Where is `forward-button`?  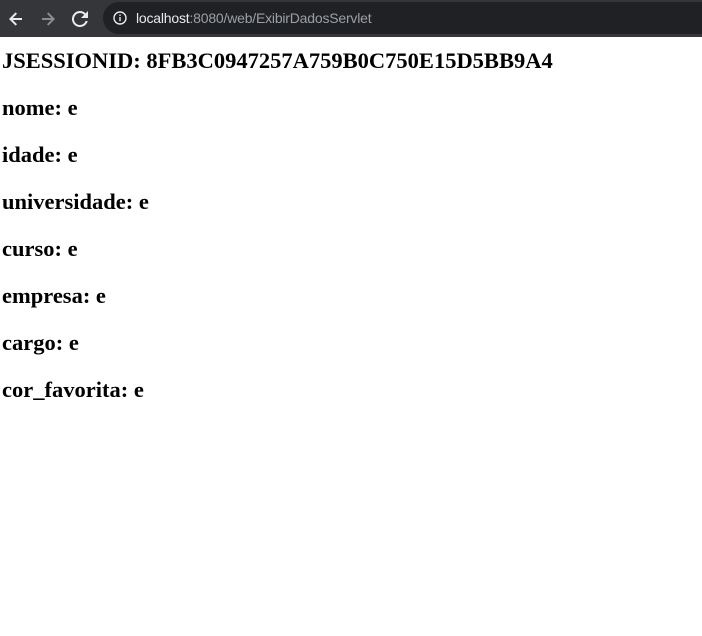
forward-button is located at coordinates (48, 18).